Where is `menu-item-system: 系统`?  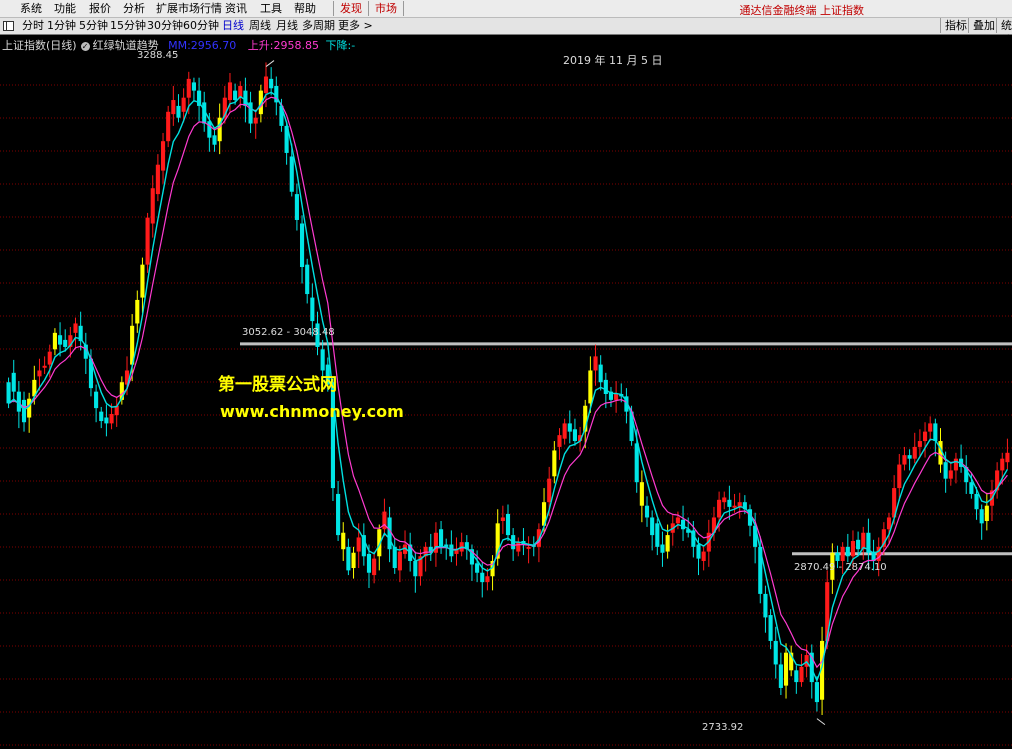
menu-item-system: 系统 is located at coordinates (31, 8).